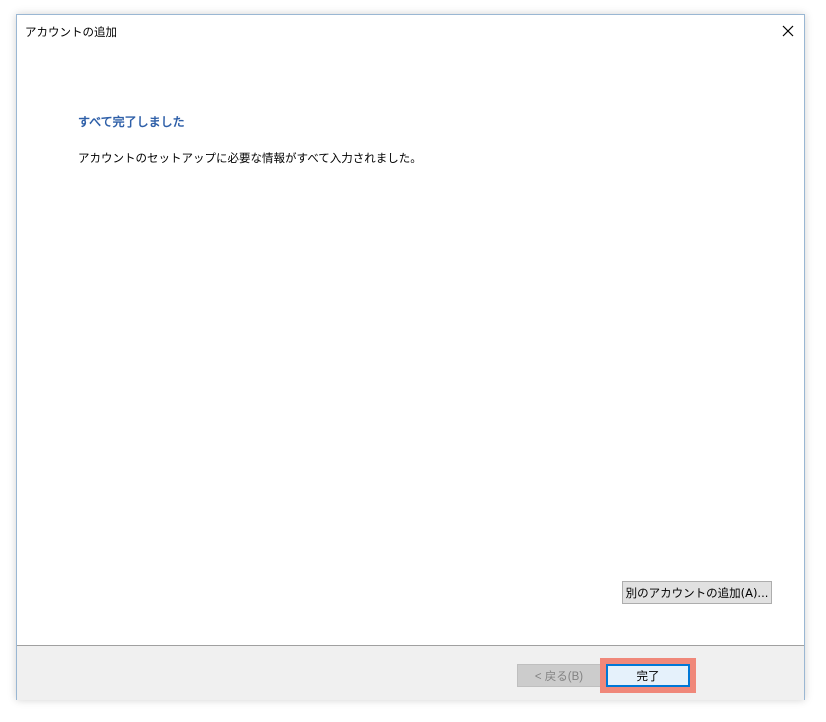 The height and width of the screenshot is (722, 826). I want to click on completion-message: アカウントのセットアップに必要な情報がすべて入力されました。, so click(250, 158).